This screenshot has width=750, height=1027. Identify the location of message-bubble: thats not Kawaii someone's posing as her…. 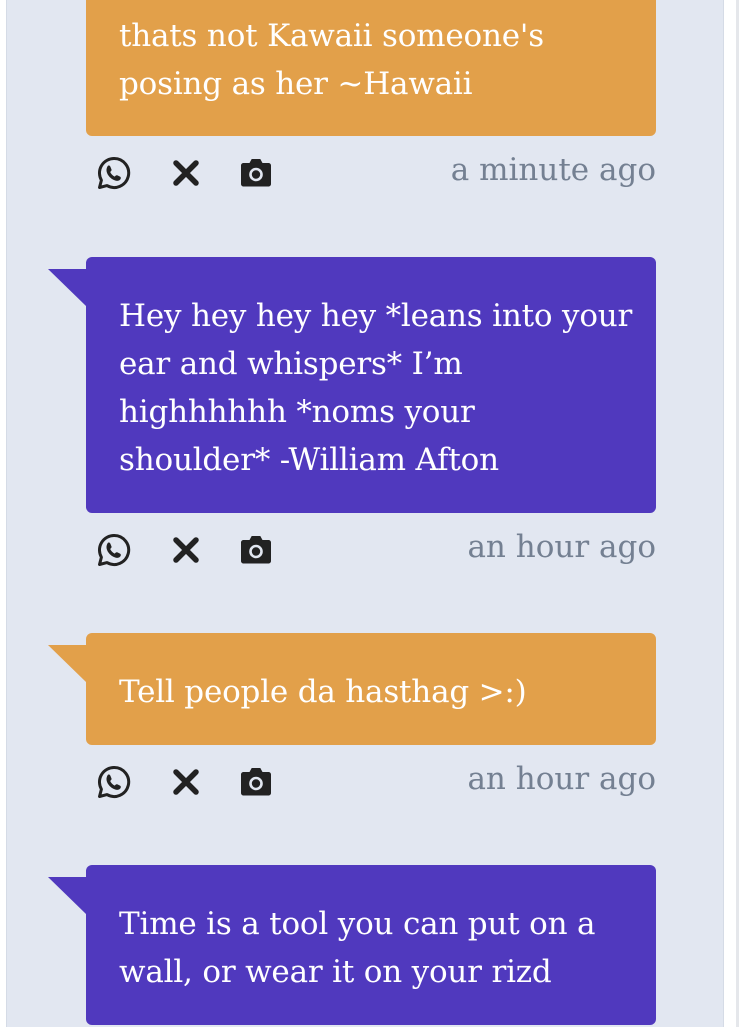
(371, 68).